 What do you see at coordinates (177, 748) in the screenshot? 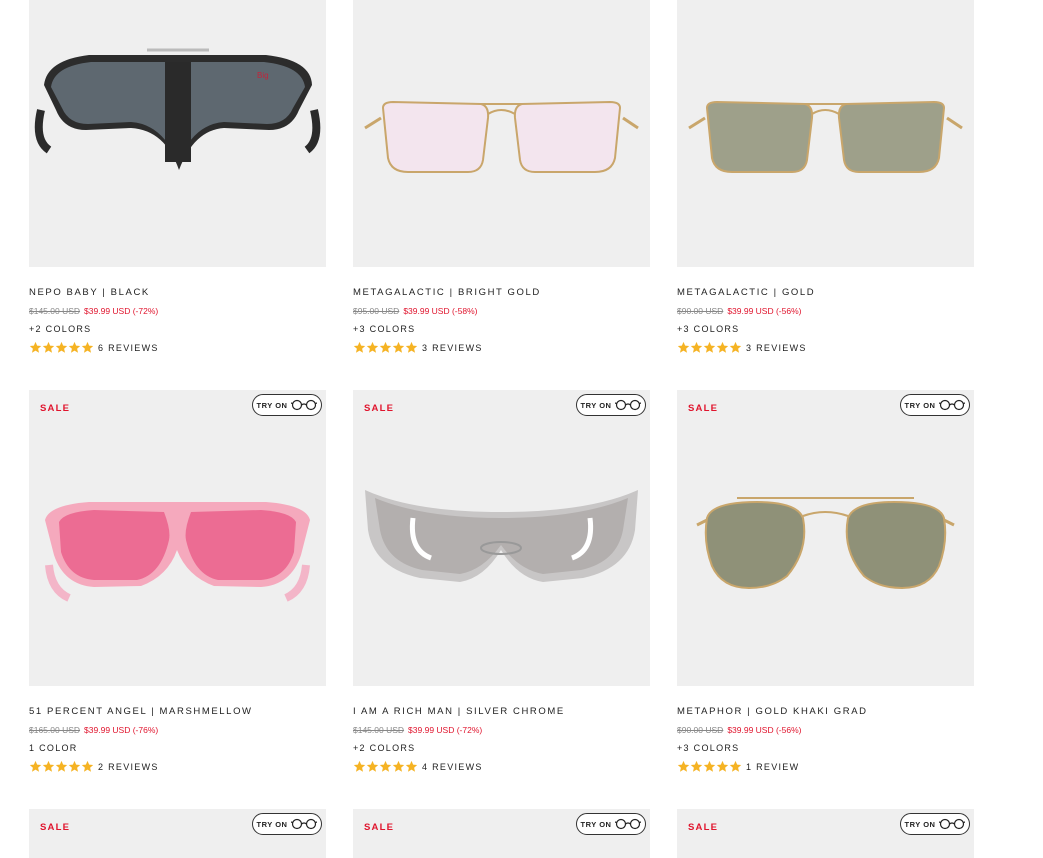
I see `color-count: 1 COLOR` at bounding box center [177, 748].